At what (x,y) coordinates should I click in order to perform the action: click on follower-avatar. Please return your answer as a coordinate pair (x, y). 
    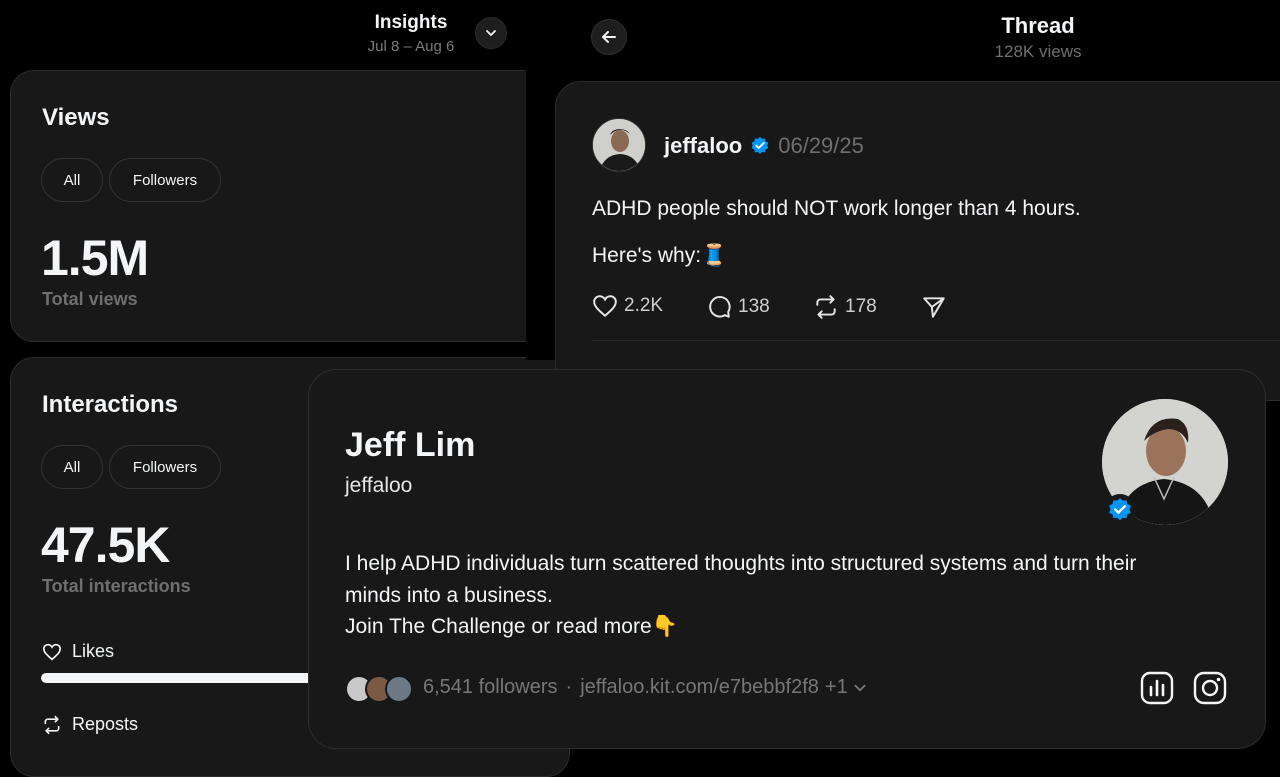
    Looking at the image, I should click on (399, 689).